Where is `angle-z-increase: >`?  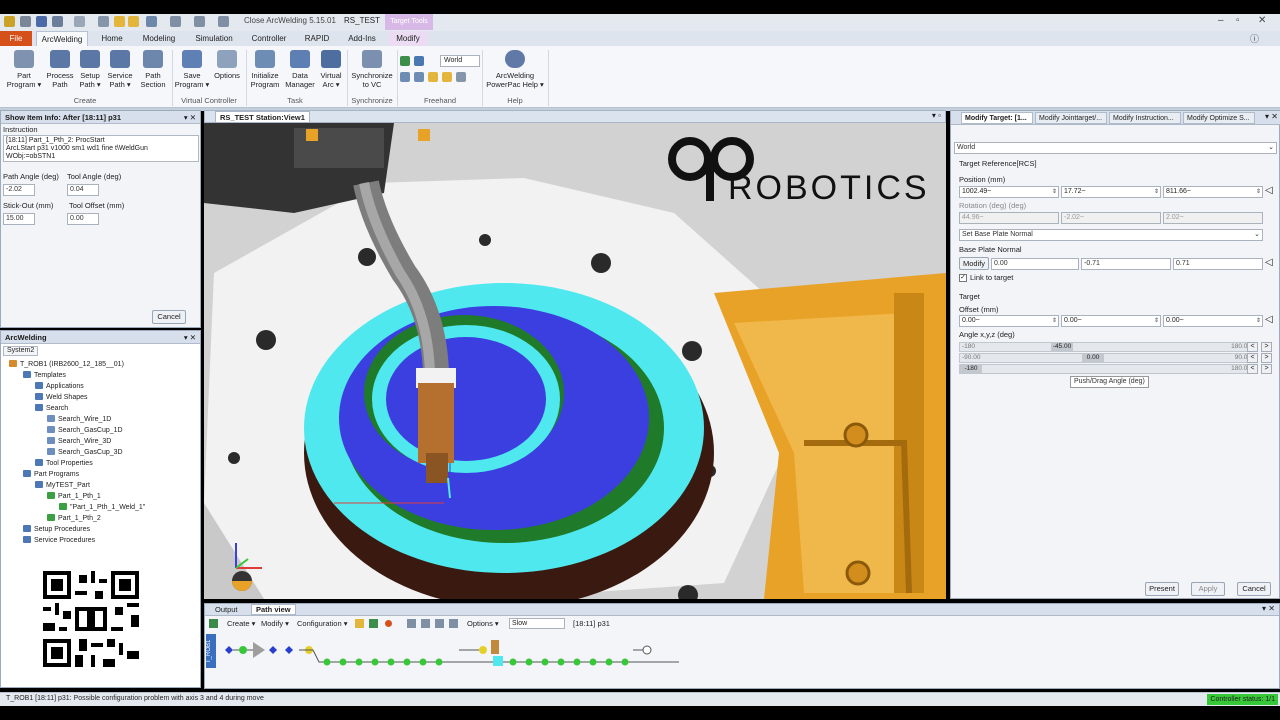
angle-z-increase: > is located at coordinates (1266, 369).